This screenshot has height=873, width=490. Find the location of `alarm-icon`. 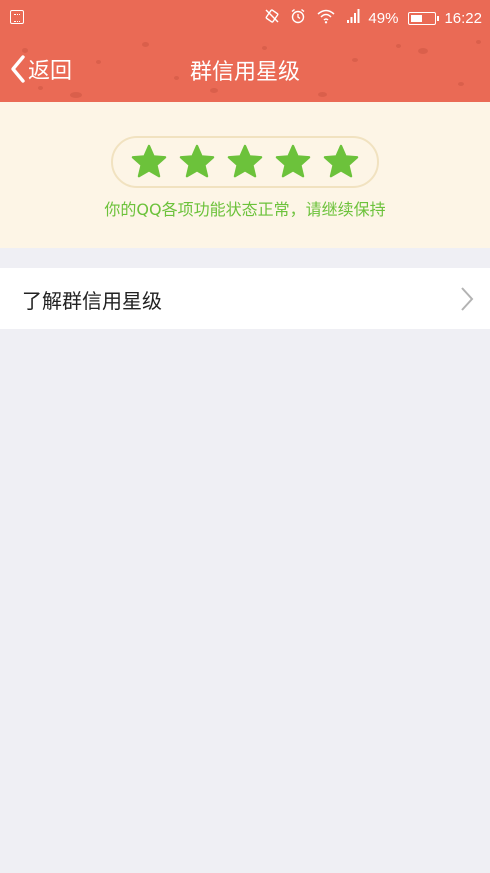

alarm-icon is located at coordinates (298, 18).